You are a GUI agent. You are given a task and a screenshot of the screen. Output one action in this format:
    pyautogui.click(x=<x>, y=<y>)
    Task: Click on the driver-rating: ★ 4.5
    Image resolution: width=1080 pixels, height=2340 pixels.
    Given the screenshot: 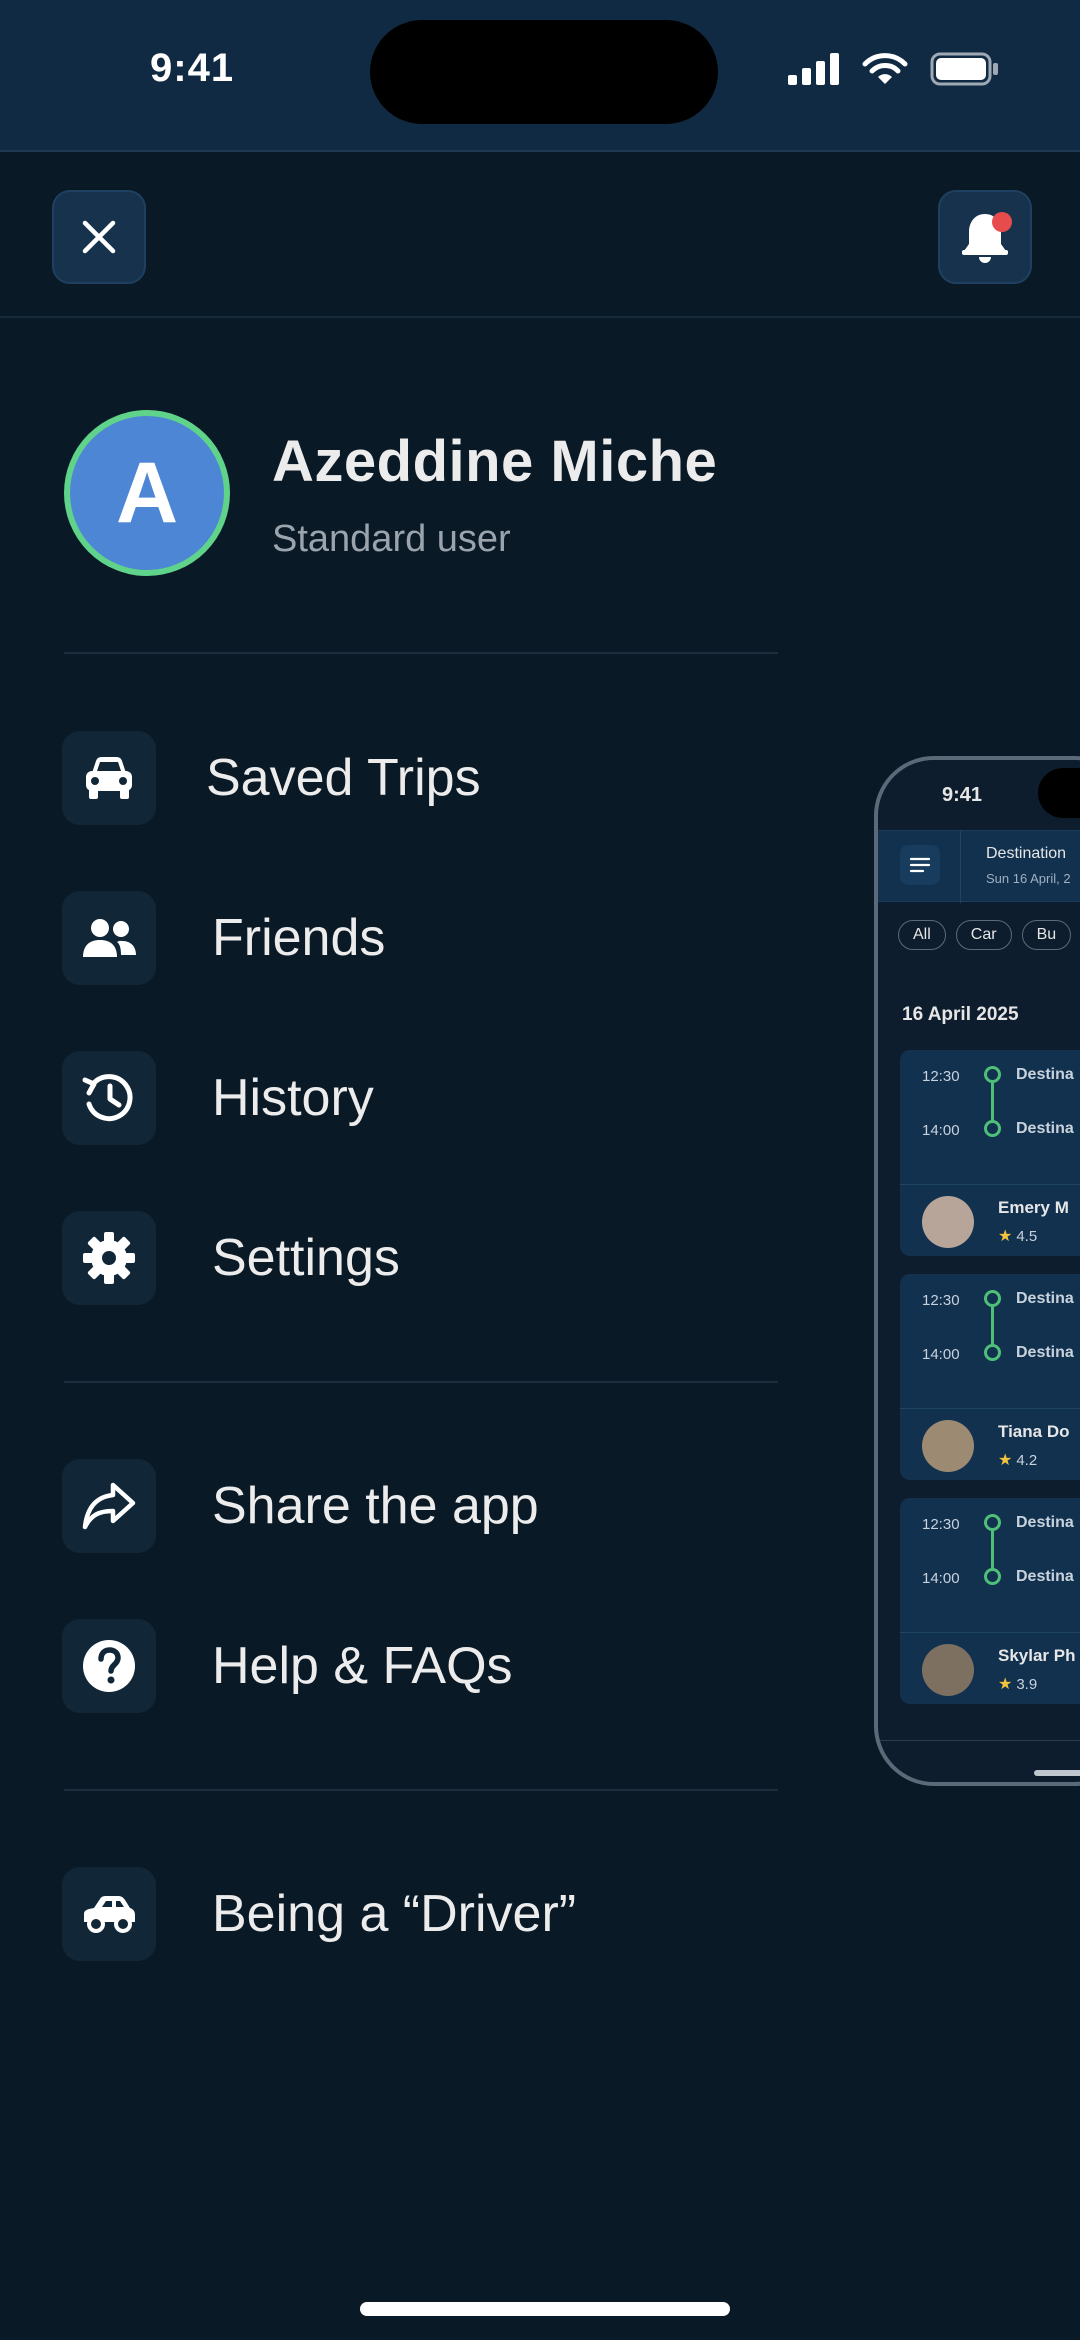 What is the action you would take?
    pyautogui.click(x=1017, y=1236)
    